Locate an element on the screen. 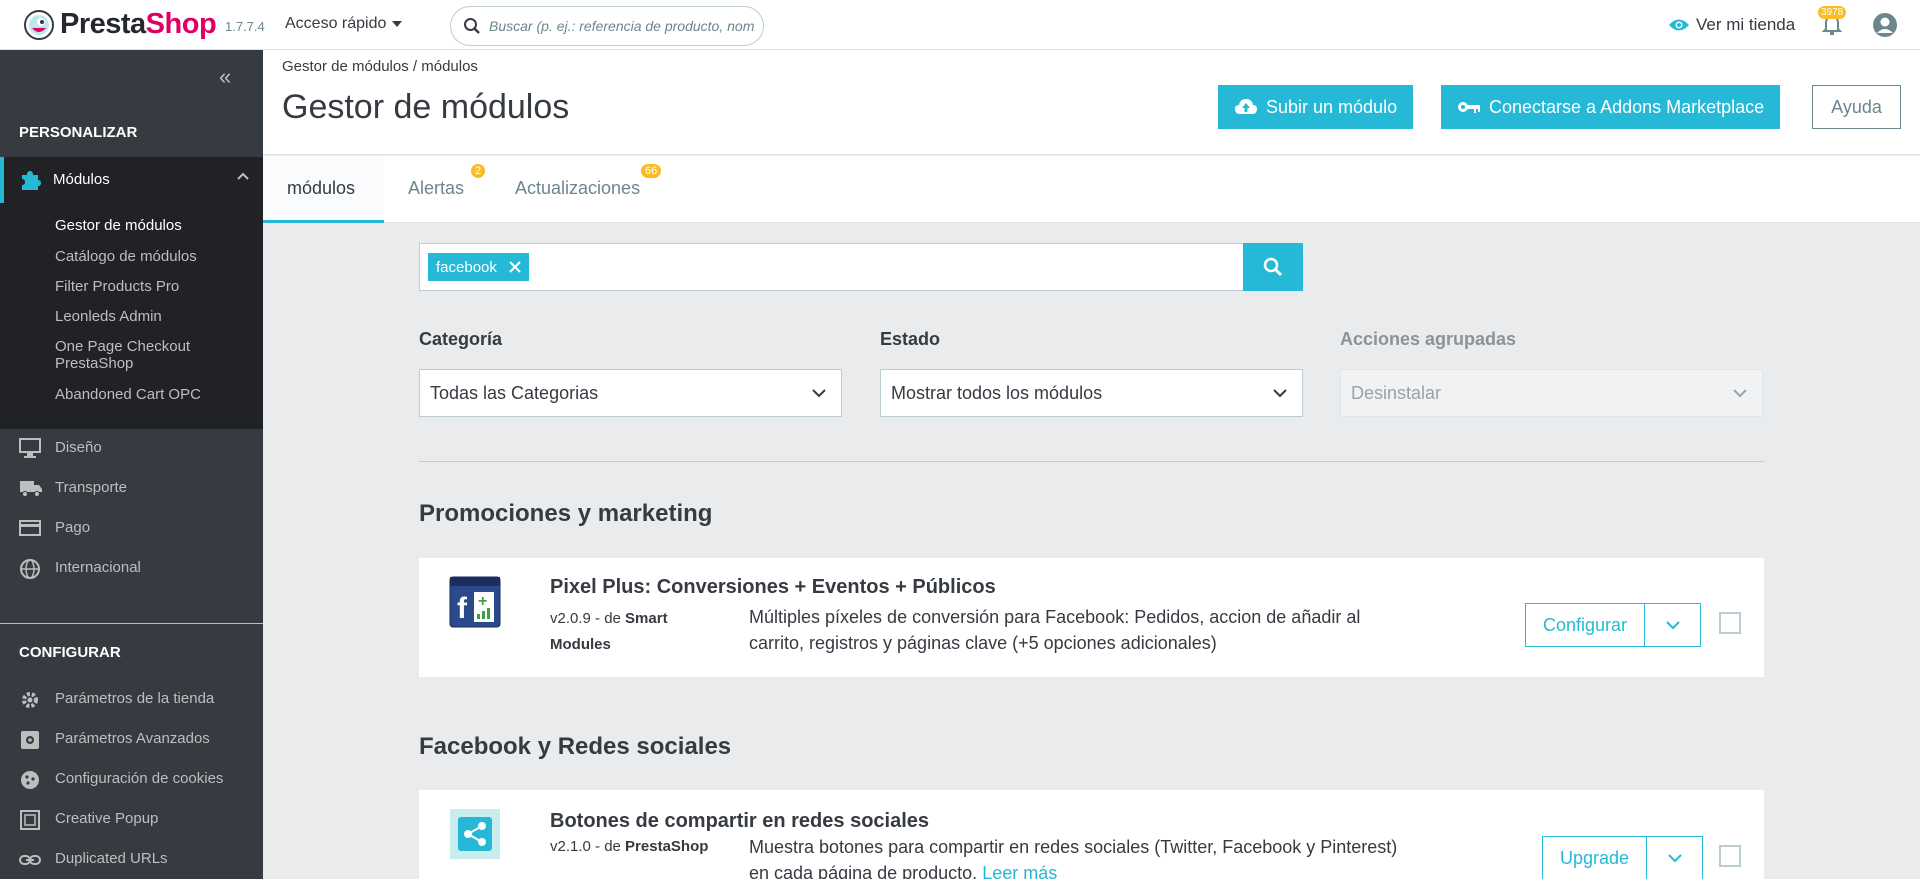 Image resolution: width=1920 pixels, height=879 pixels. puzzle-icon is located at coordinates (31, 180).